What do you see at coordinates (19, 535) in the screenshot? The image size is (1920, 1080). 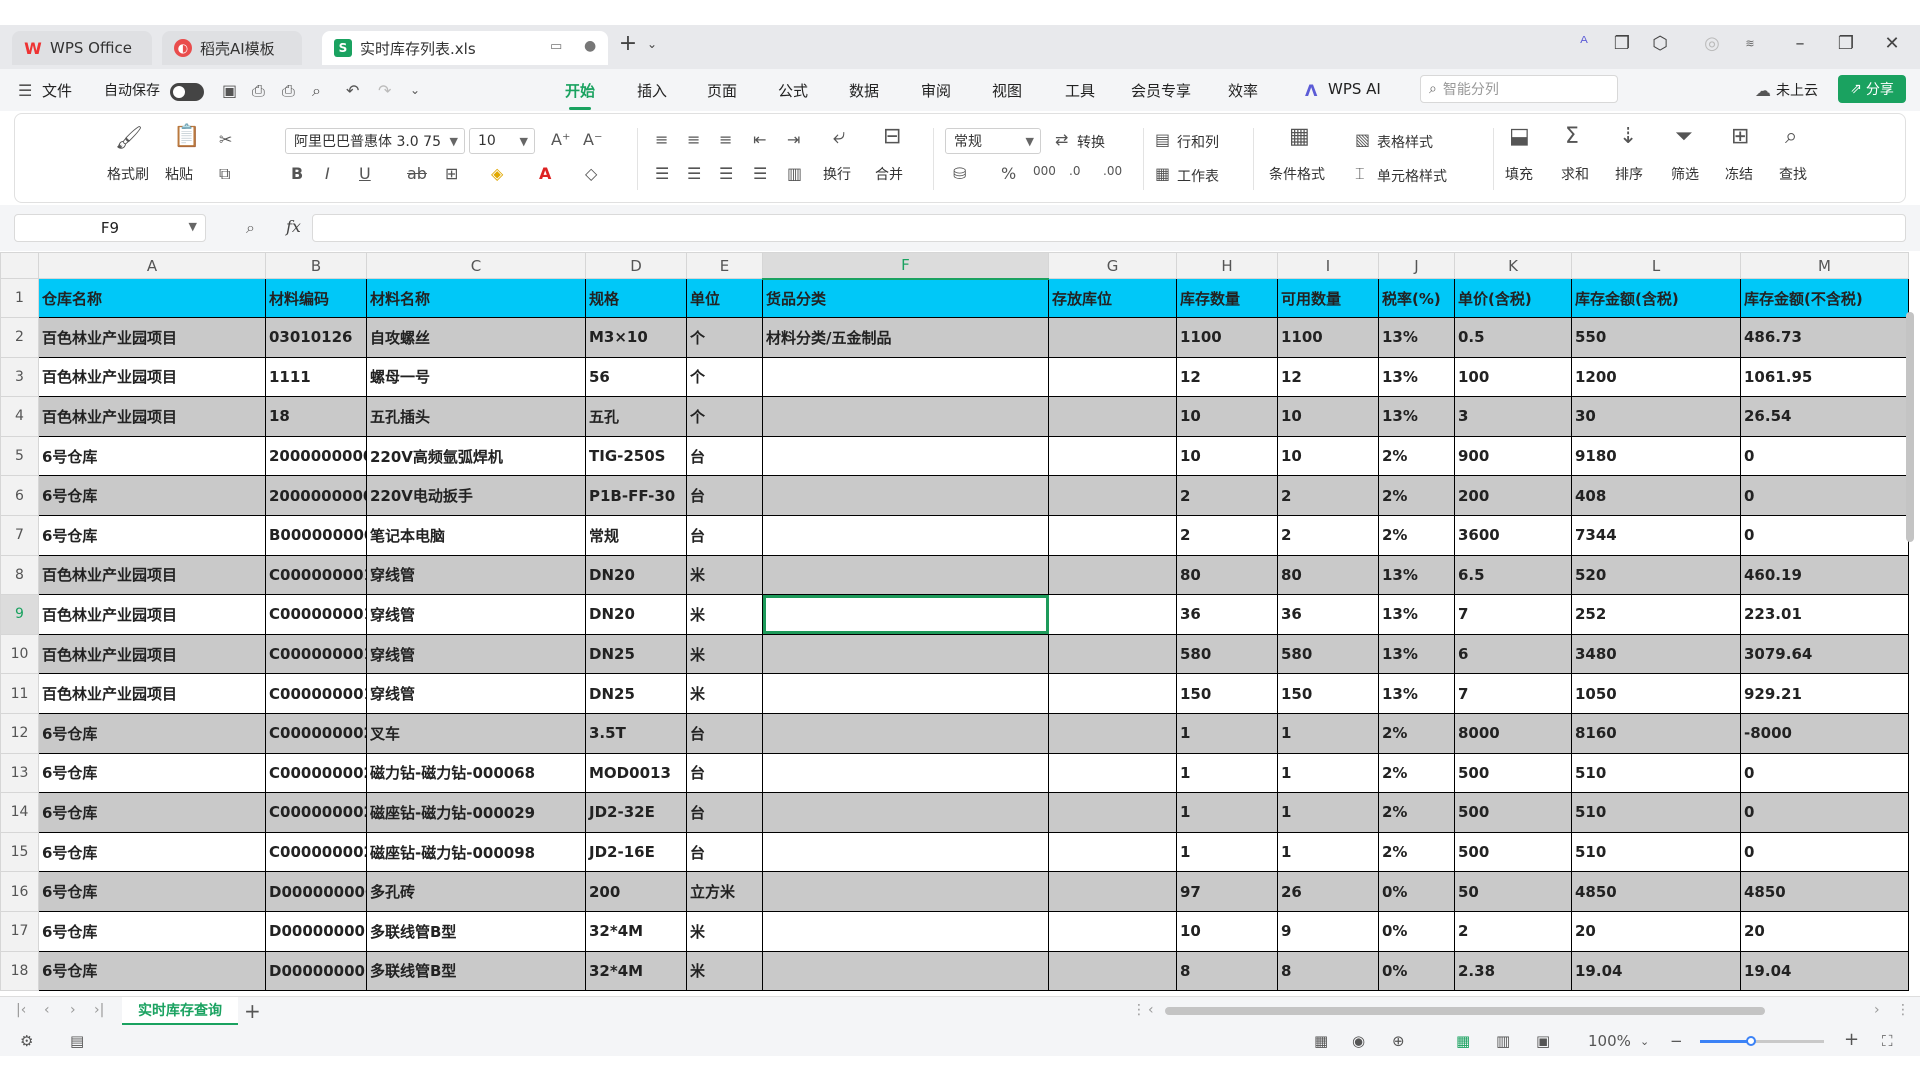 I see `row-header: 7` at bounding box center [19, 535].